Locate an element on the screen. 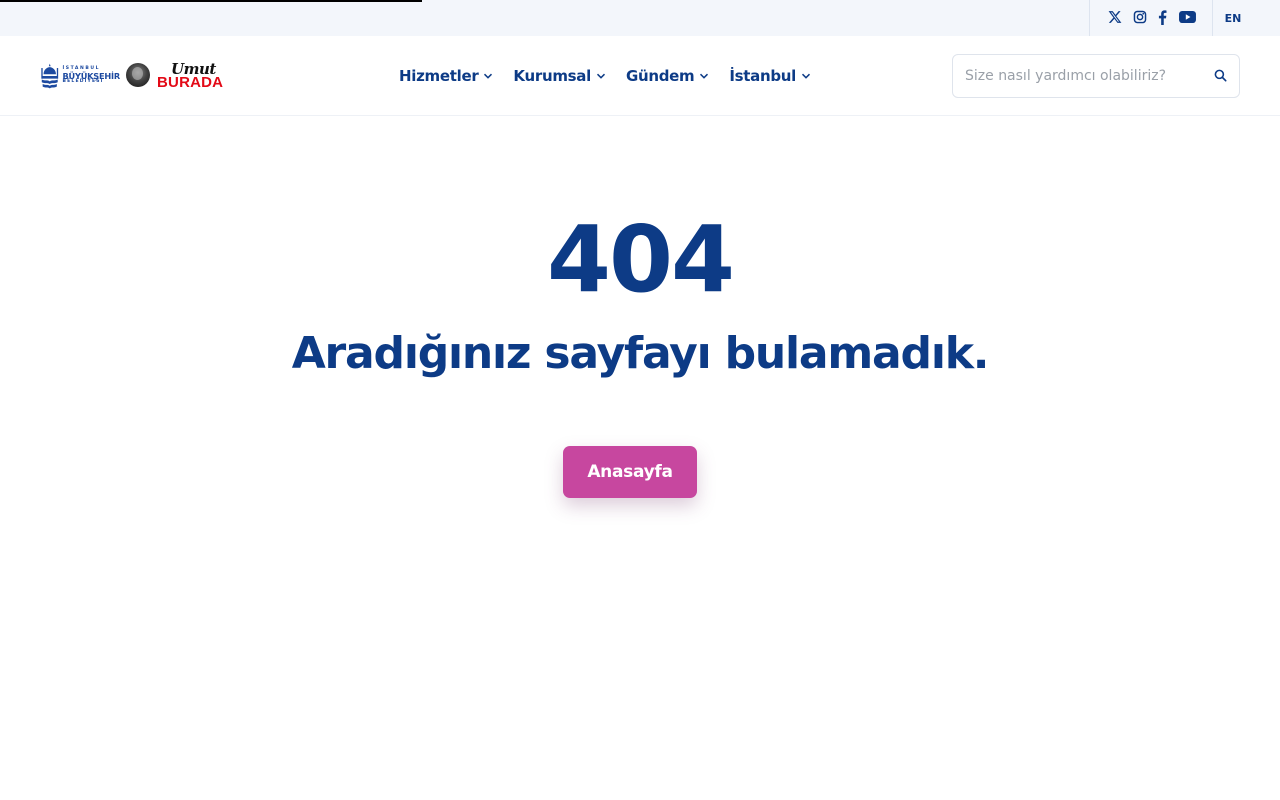  main-nav: Hizmetler Kurumsal Gündem İstanbul is located at coordinates (605, 76).